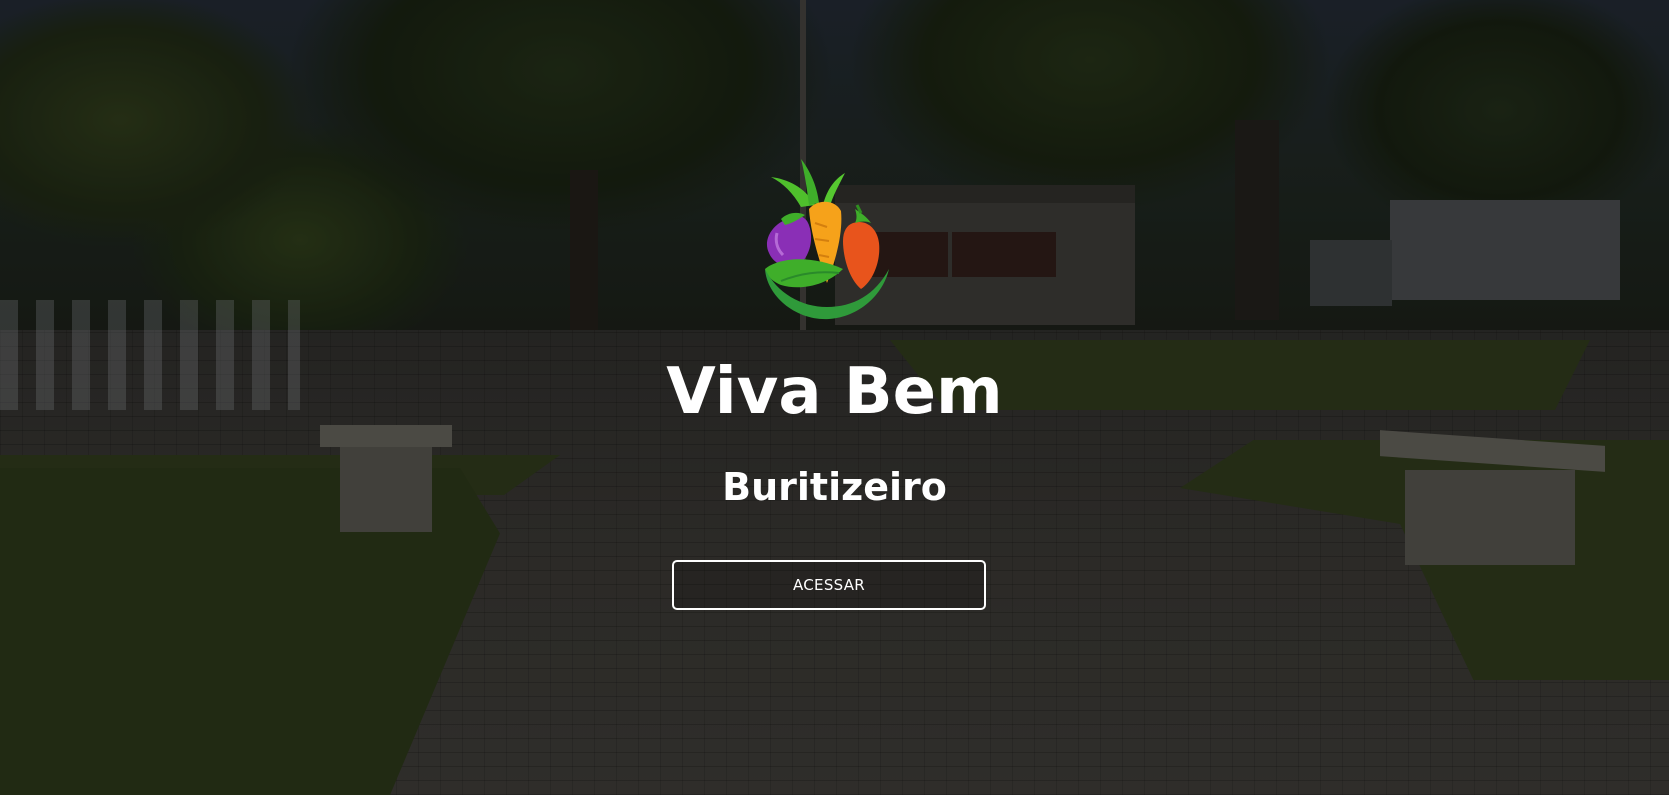 The image size is (1669, 795). What do you see at coordinates (834, 487) in the screenshot?
I see `city-subtitle: Buritizeiro` at bounding box center [834, 487].